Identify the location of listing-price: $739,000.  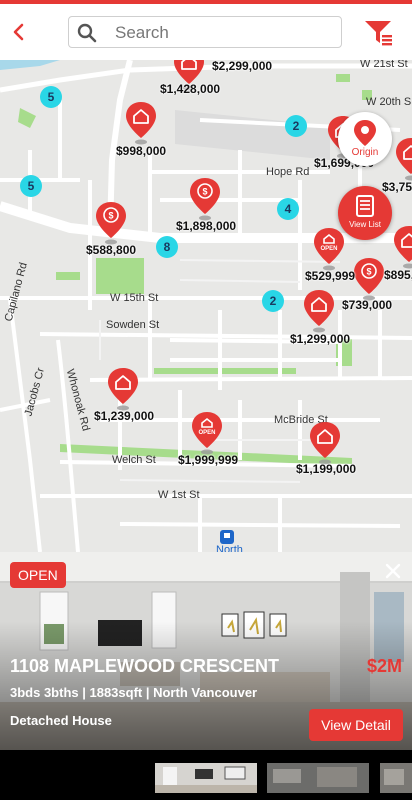
(367, 305).